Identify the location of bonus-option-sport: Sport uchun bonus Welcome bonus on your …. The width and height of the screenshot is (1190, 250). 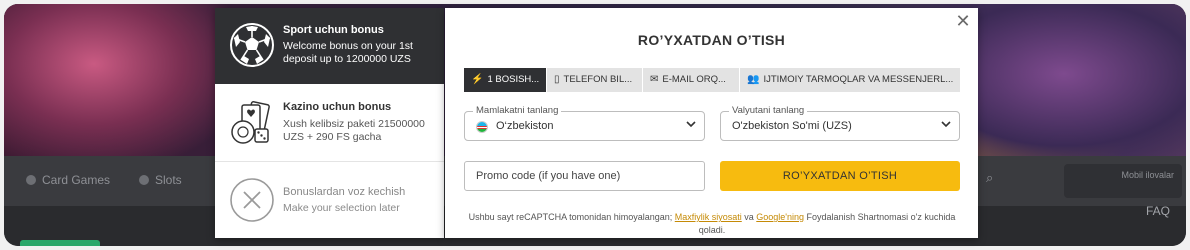
(329, 46).